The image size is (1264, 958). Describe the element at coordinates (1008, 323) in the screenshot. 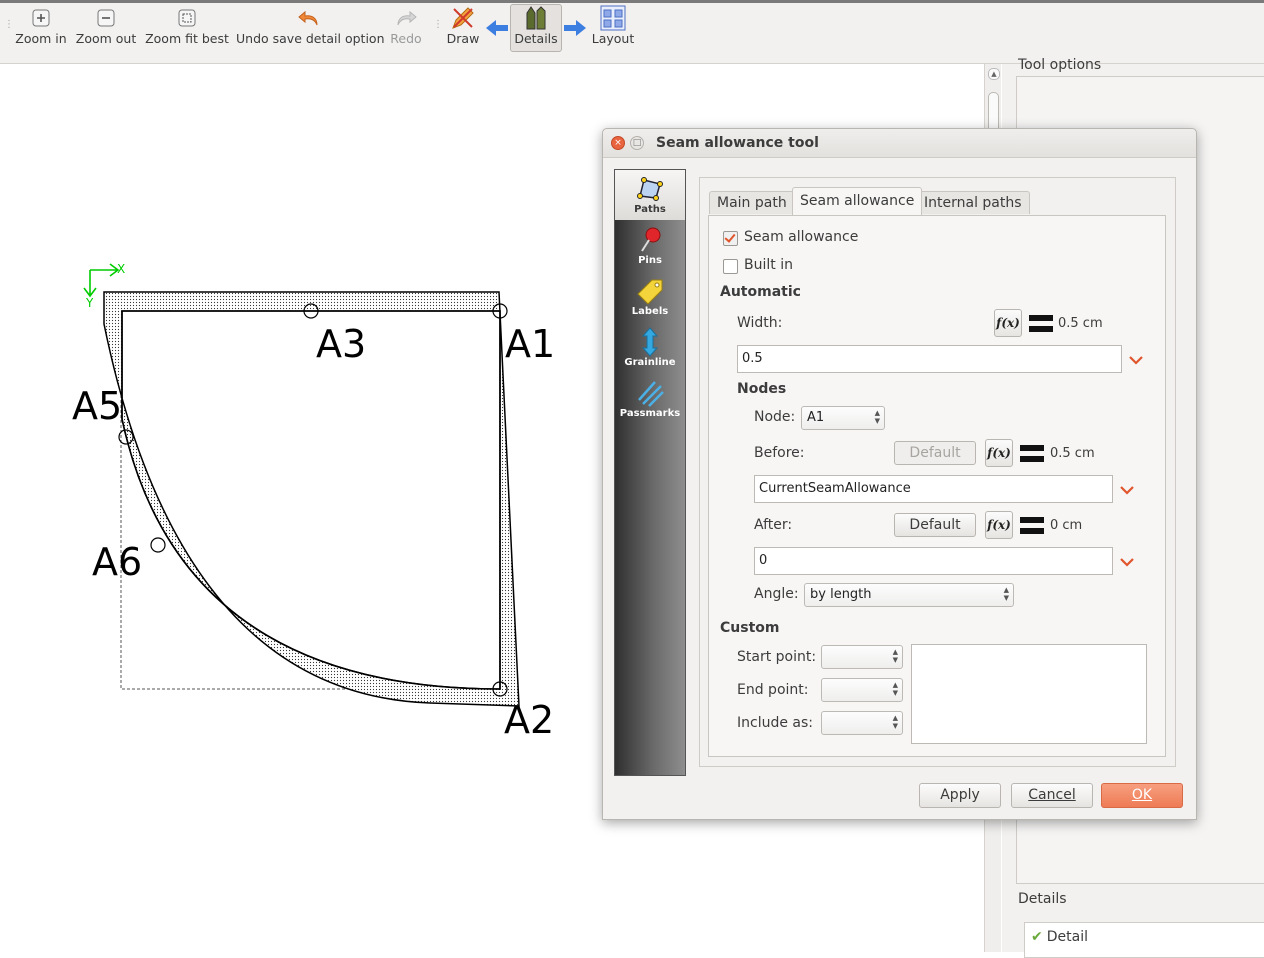

I see `width-formula-button: f(x)` at that location.